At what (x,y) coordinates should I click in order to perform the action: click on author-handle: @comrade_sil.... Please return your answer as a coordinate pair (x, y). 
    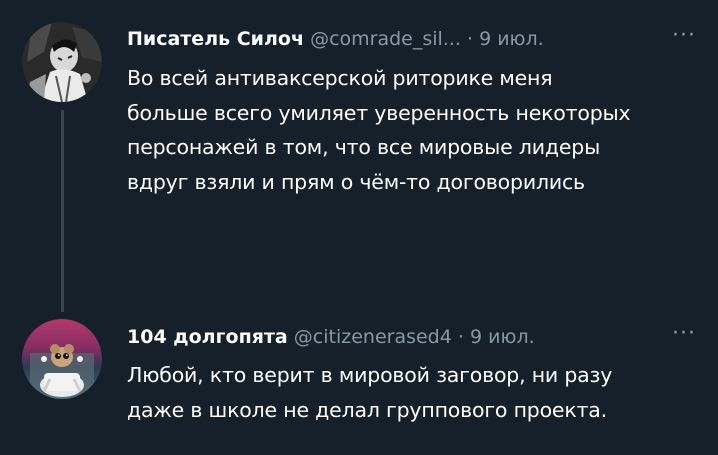
    Looking at the image, I should click on (385, 39).